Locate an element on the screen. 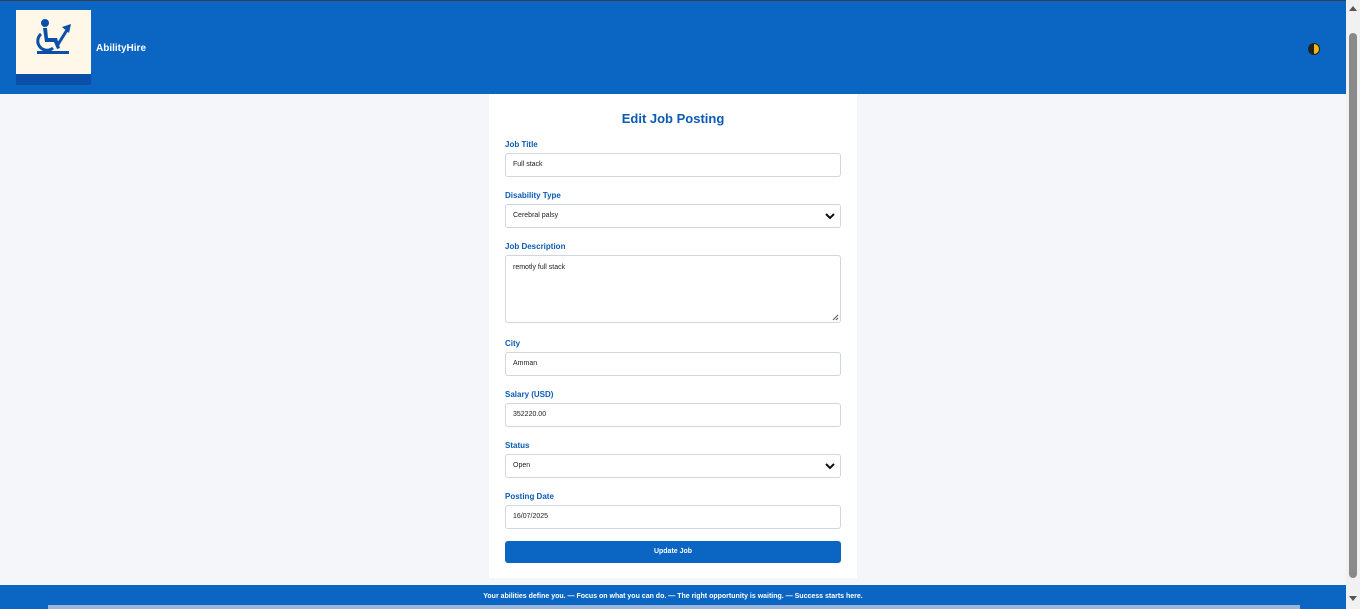 This screenshot has width=1360, height=609. status-value: Open is located at coordinates (522, 465).